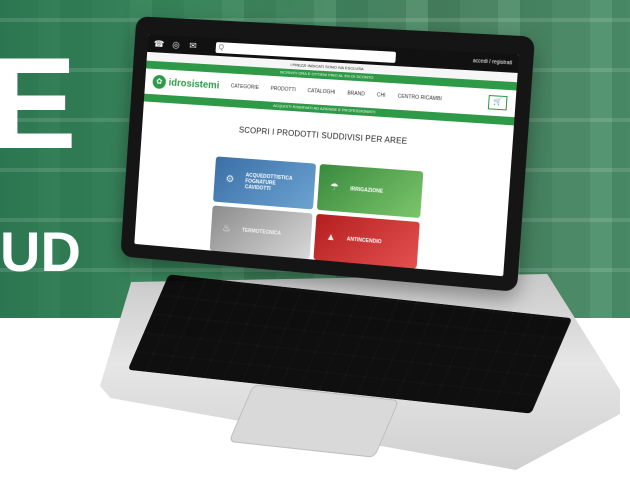 This screenshot has width=630, height=485. I want to click on tile-termotecnica: ♨ TERMOTECNICA, so click(261, 232).